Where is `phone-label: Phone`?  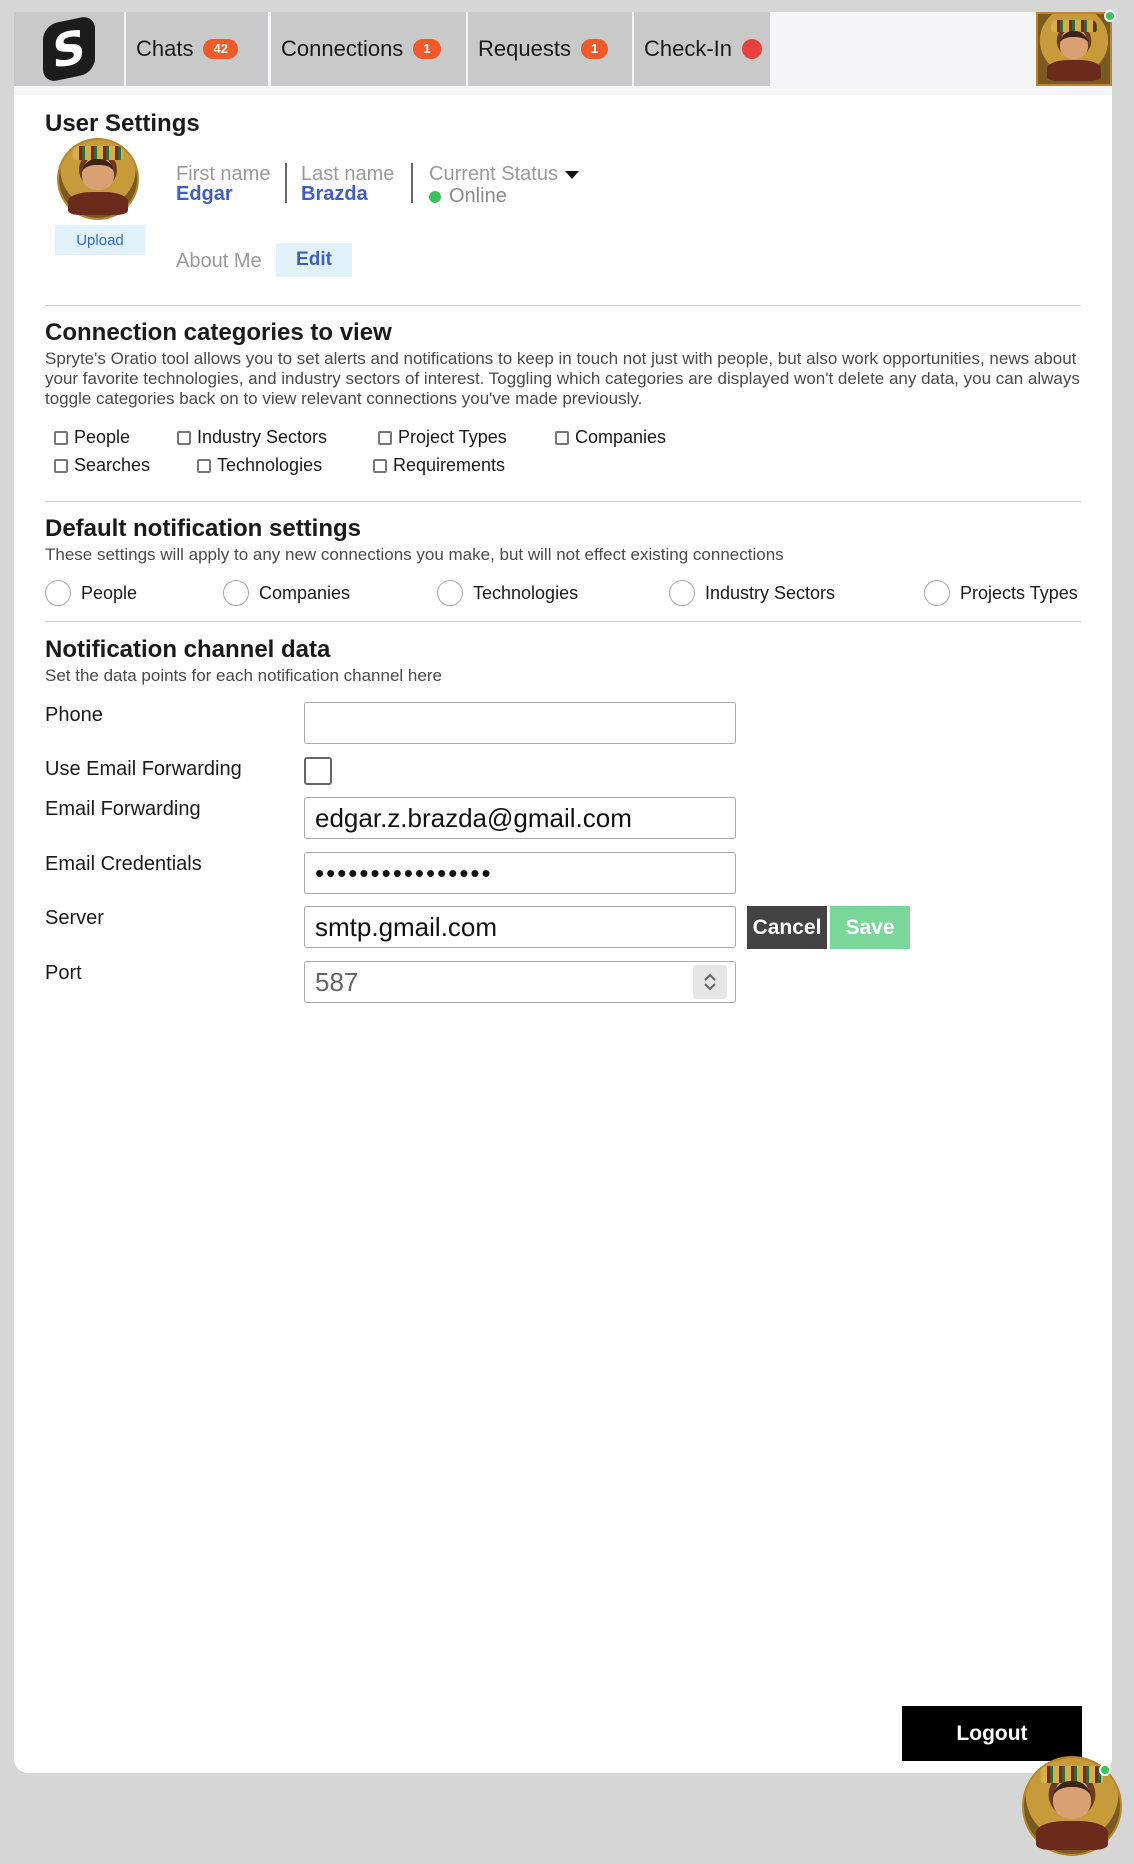
phone-label: Phone is located at coordinates (74, 715).